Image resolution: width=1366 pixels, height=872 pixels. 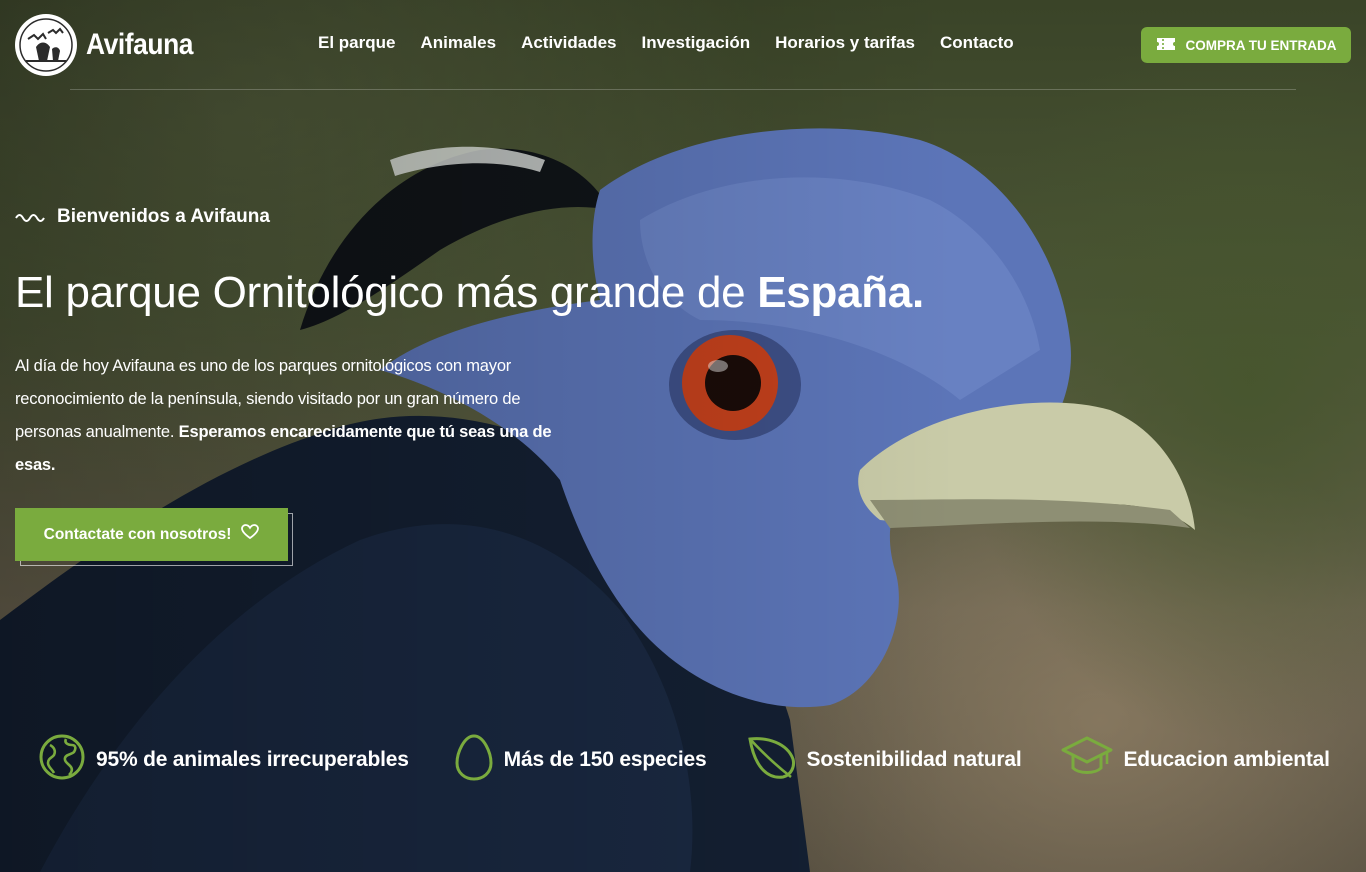 What do you see at coordinates (977, 43) in the screenshot?
I see `nav-item-contacto: Contacto` at bounding box center [977, 43].